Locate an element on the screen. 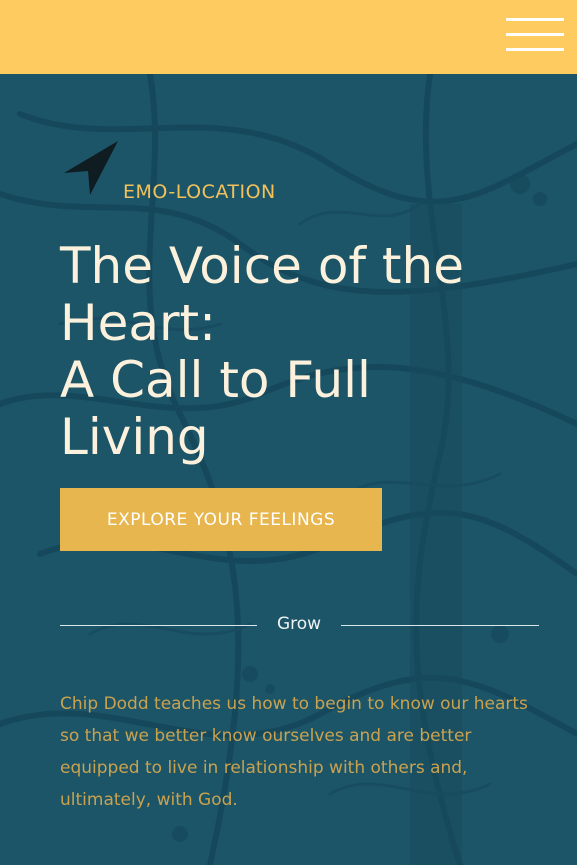 The image size is (577, 865). title-line: The Voice of the is located at coordinates (262, 266).